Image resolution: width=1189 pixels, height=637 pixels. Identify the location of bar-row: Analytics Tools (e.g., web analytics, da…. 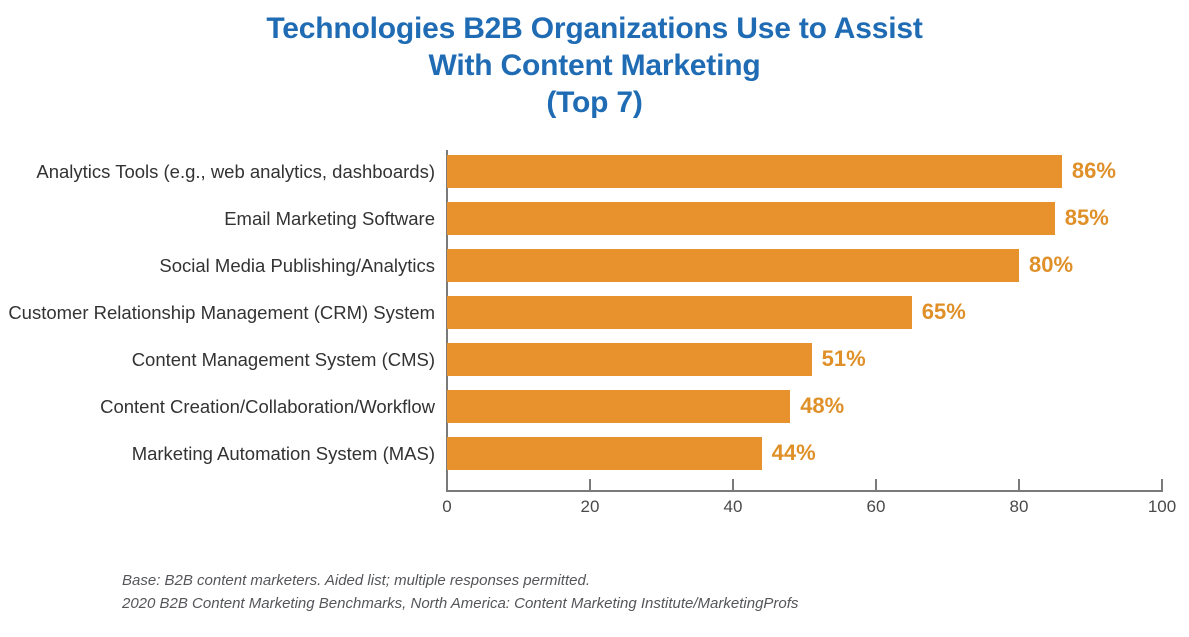
(594, 171).